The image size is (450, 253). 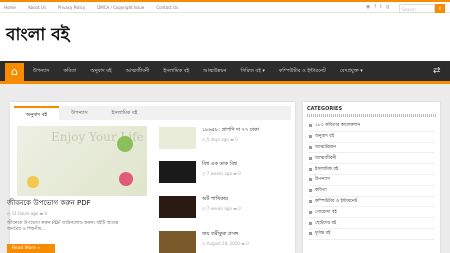 What do you see at coordinates (82, 161) in the screenshot?
I see `featured-image: Enjoy Your Life` at bounding box center [82, 161].